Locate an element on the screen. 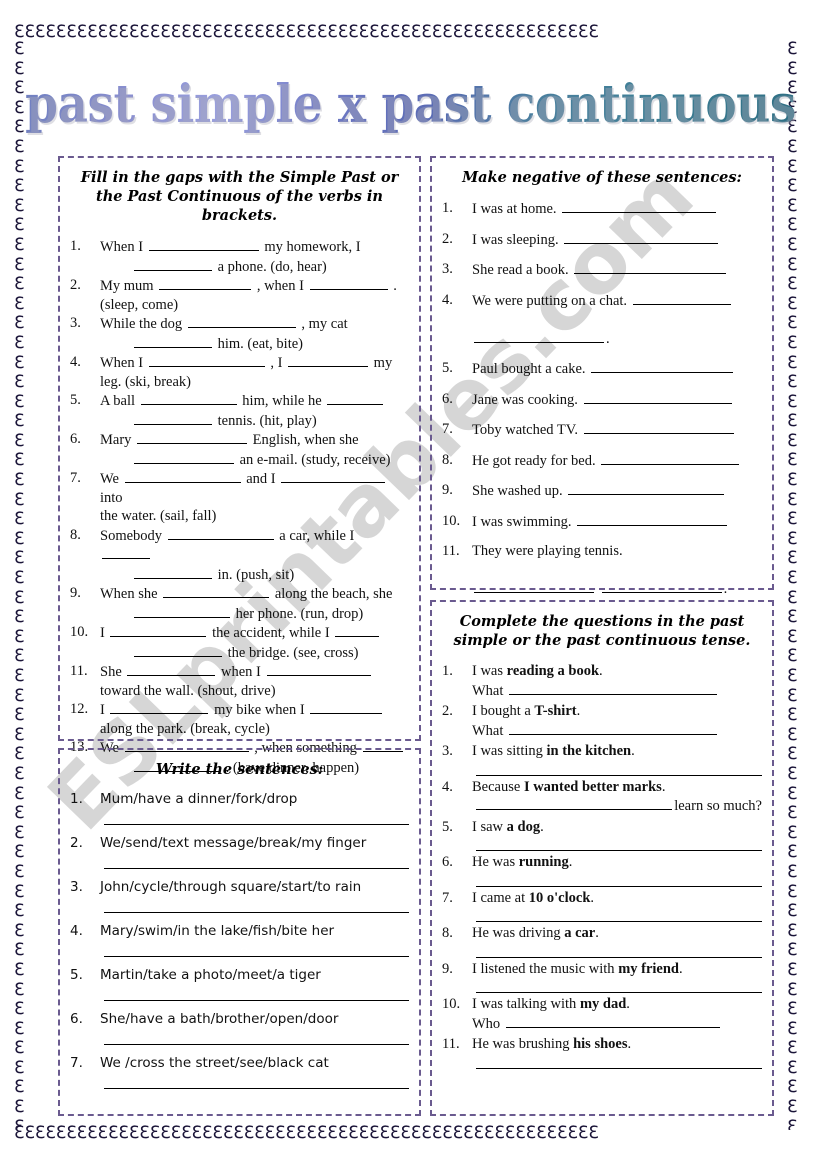  sentence-text: He was driving a car. is located at coordinates (535, 933).